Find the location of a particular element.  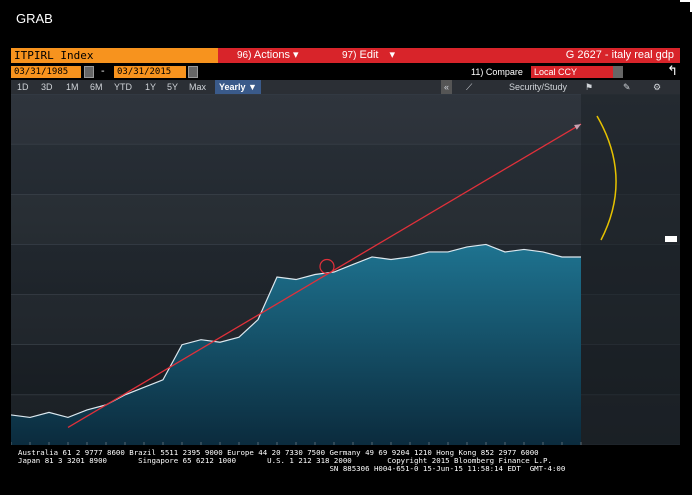

actions-menu: 96) Actions ▾ is located at coordinates (268, 55).